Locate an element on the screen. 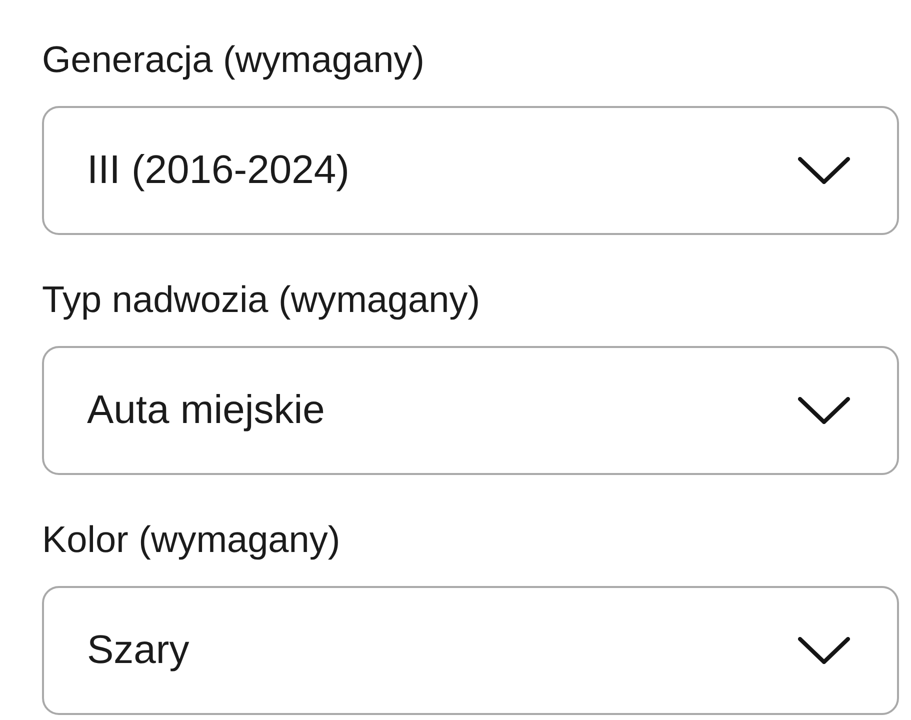 The image size is (911, 720). field-label: Generacja (wymagany) is located at coordinates (234, 60).